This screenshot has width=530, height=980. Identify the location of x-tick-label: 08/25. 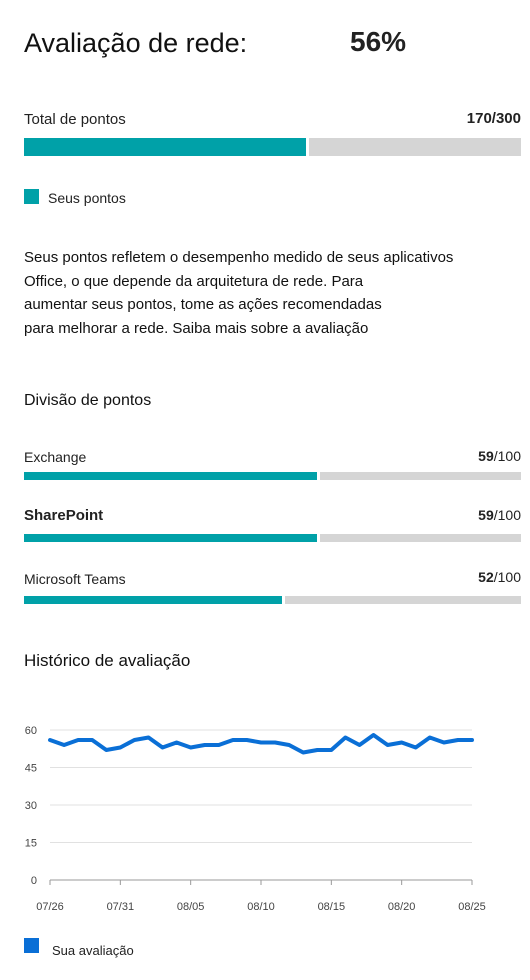
(472, 907).